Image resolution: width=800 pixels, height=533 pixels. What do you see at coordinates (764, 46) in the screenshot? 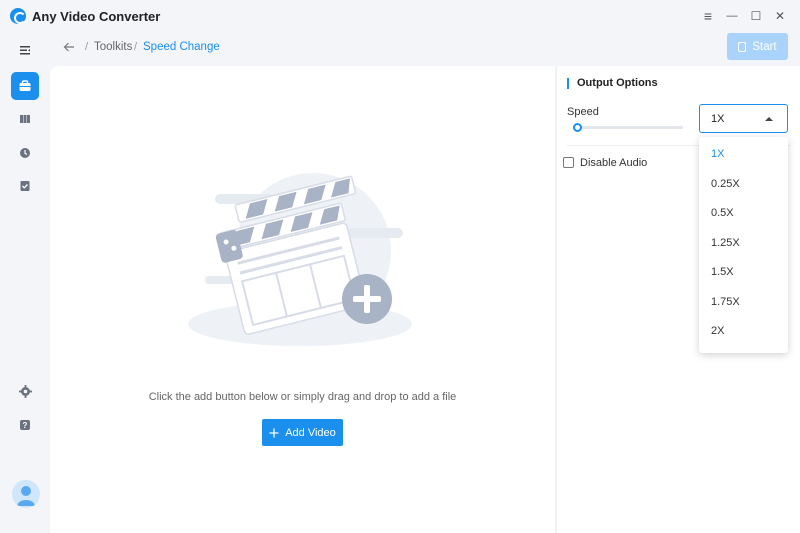
I see `start-label: Start` at bounding box center [764, 46].